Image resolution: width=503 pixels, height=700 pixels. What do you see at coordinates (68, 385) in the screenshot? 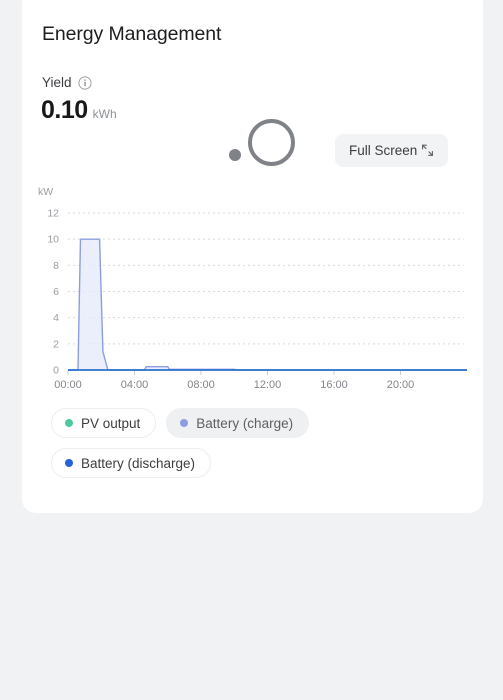
I see `x-axis-tick-label: 00:00` at bounding box center [68, 385].